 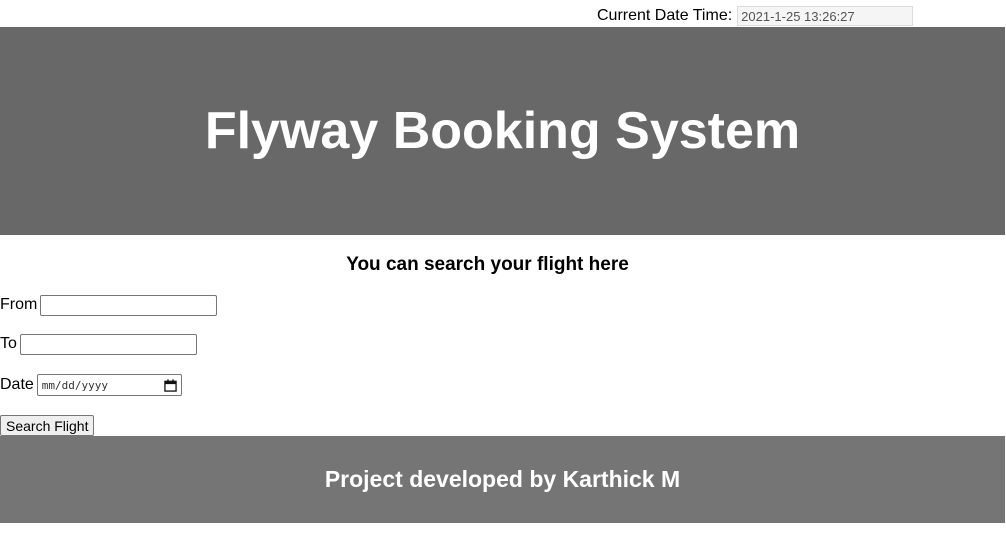 What do you see at coordinates (108, 344) in the screenshot?
I see `to-input` at bounding box center [108, 344].